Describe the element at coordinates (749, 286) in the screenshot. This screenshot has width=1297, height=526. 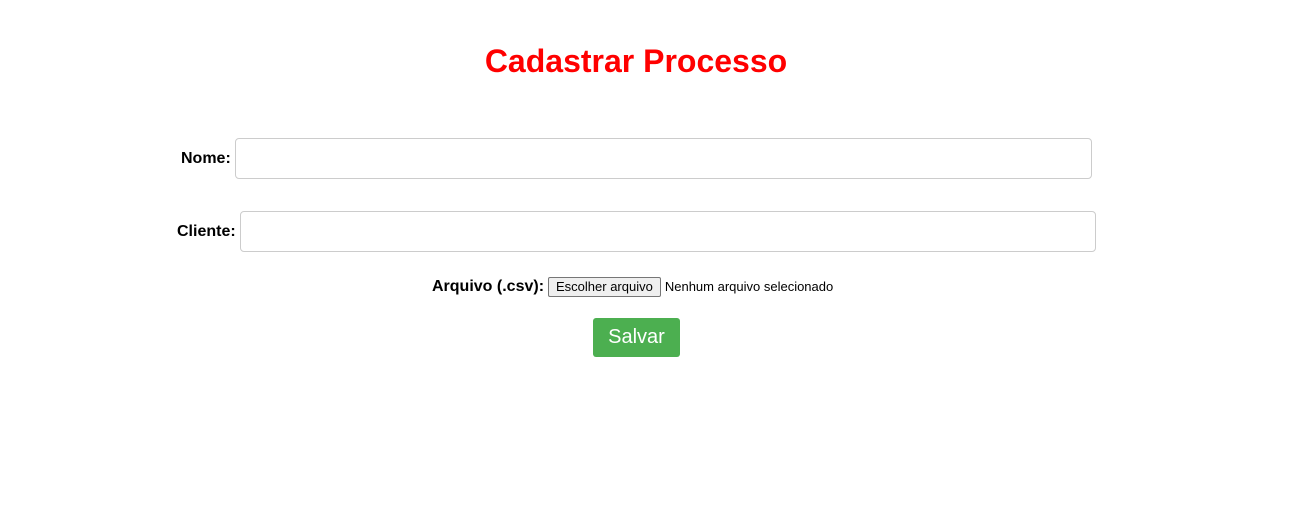
I see `file-status-text: Nenhum arquivo selecionado` at that location.